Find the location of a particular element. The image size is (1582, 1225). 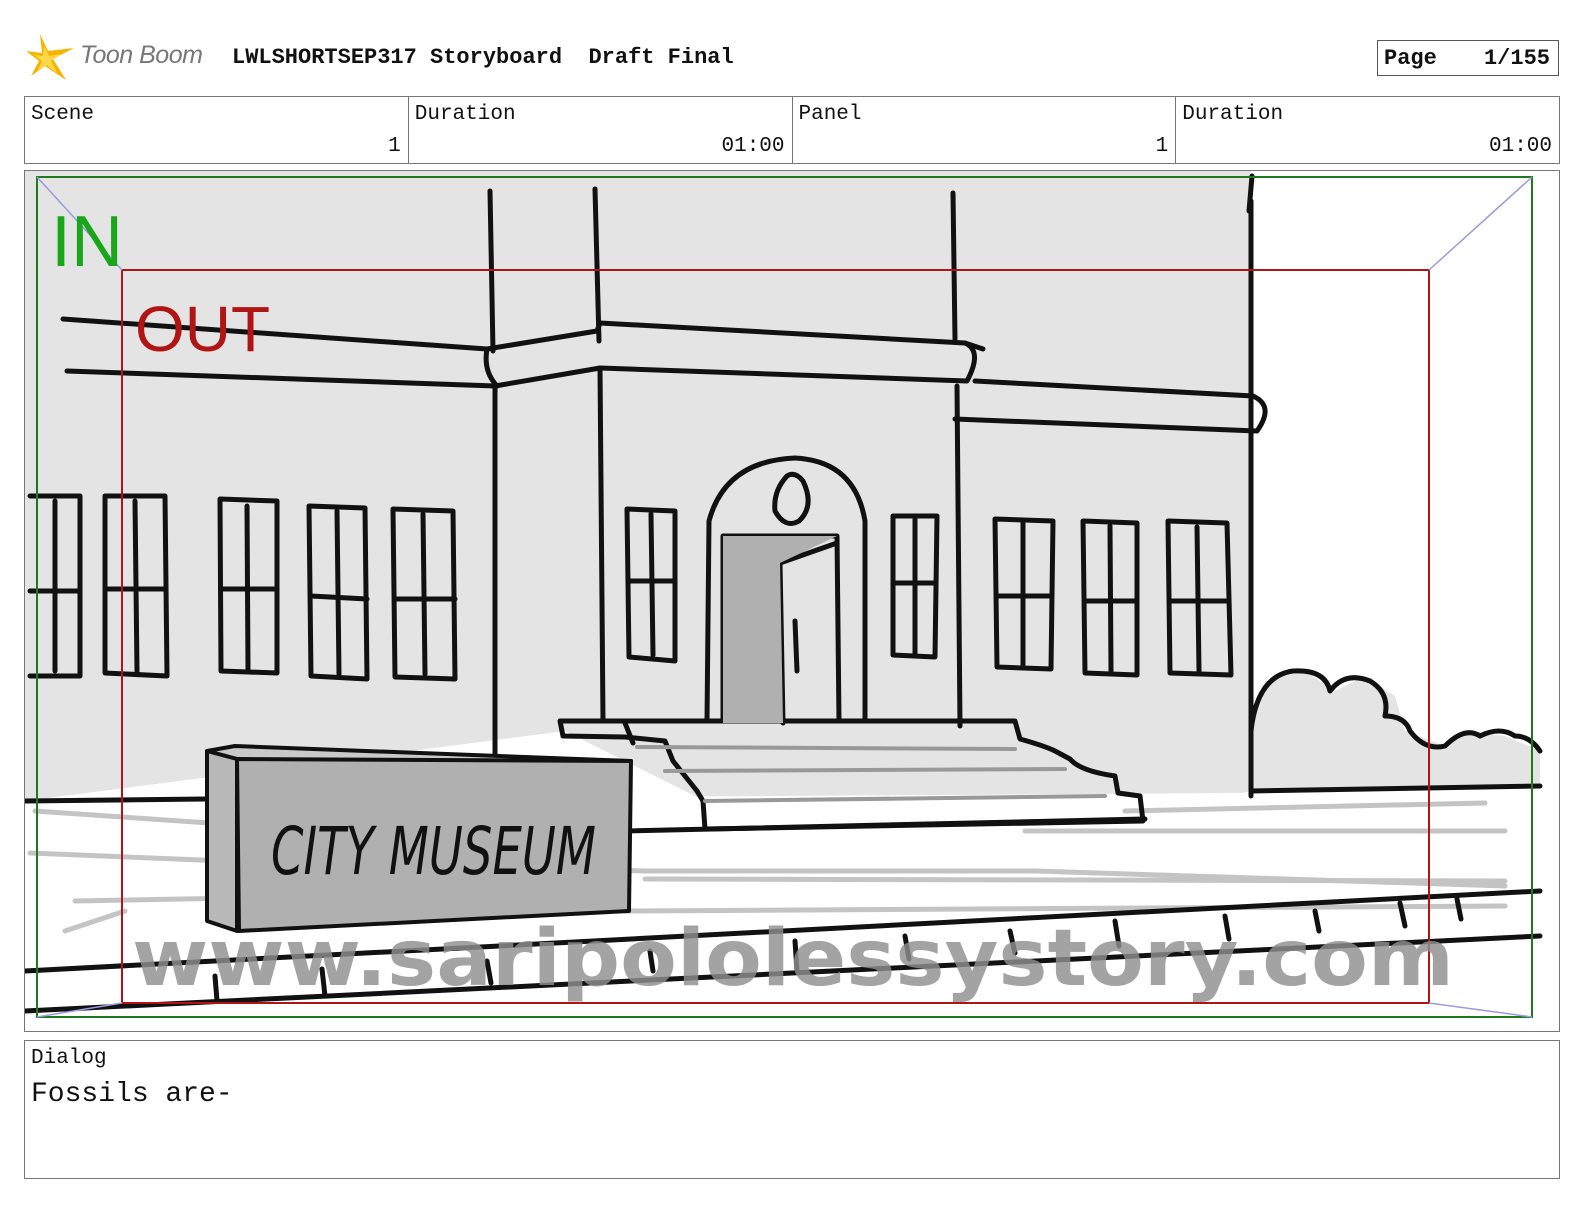

panel-cell: Panel 1 is located at coordinates (985, 130).